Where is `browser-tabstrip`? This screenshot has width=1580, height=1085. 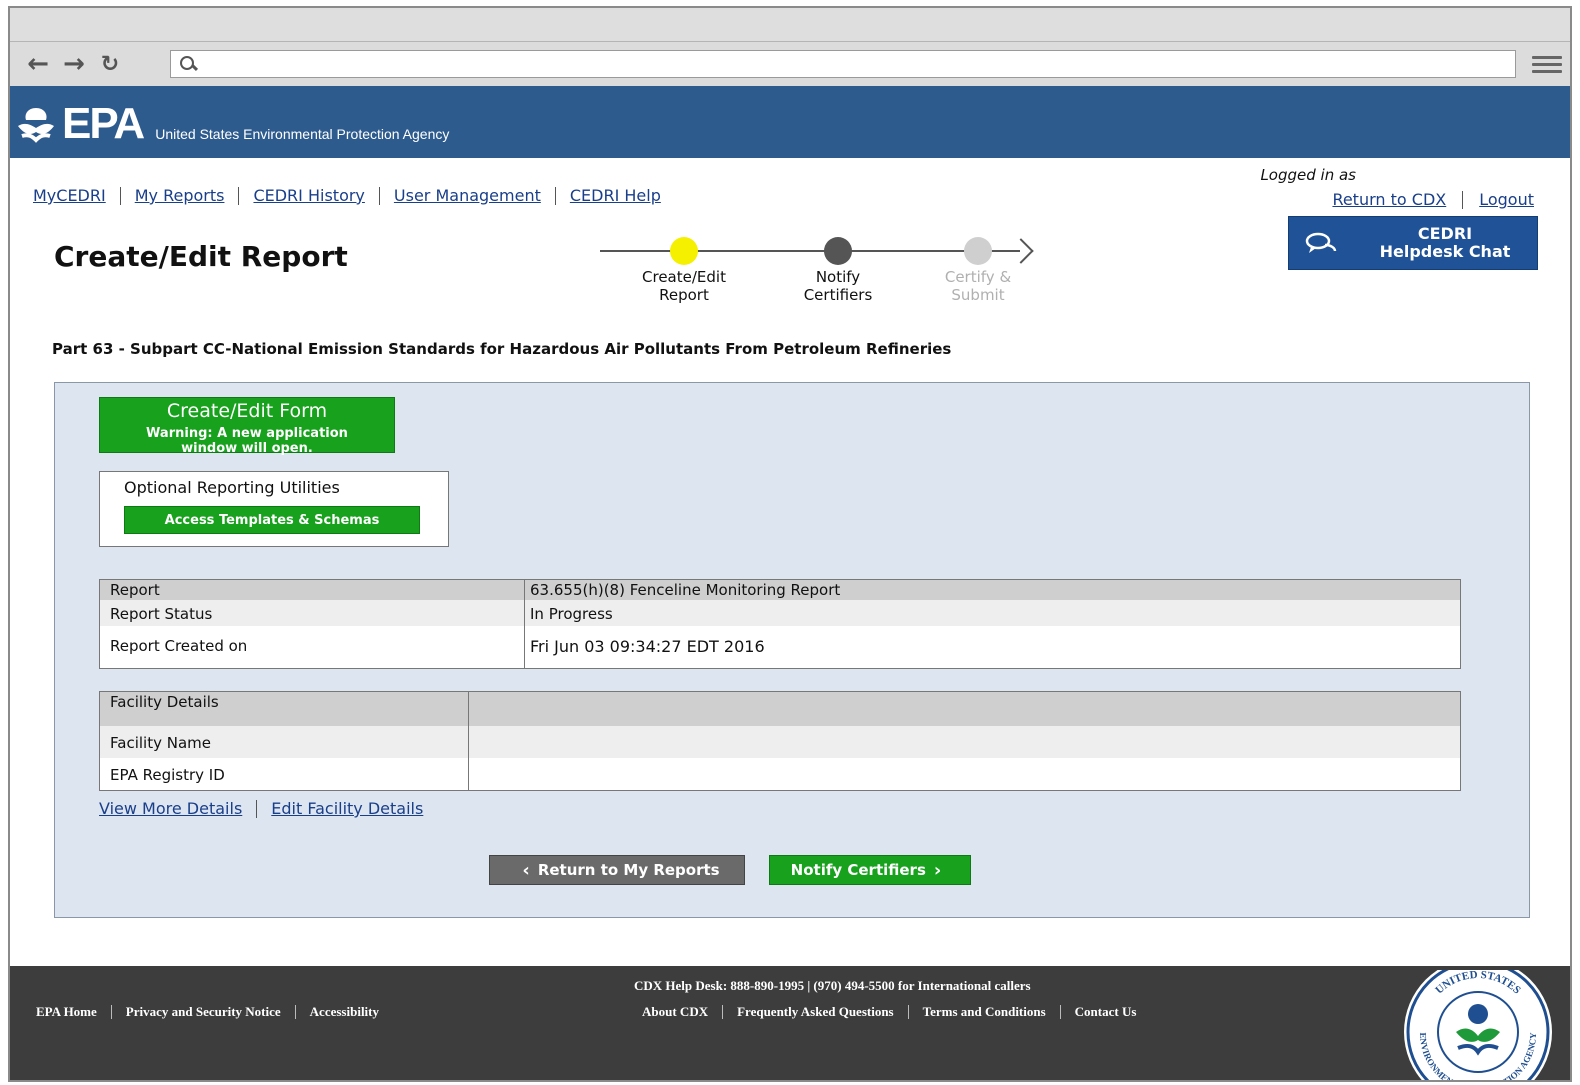
browser-tabstrip is located at coordinates (790, 25).